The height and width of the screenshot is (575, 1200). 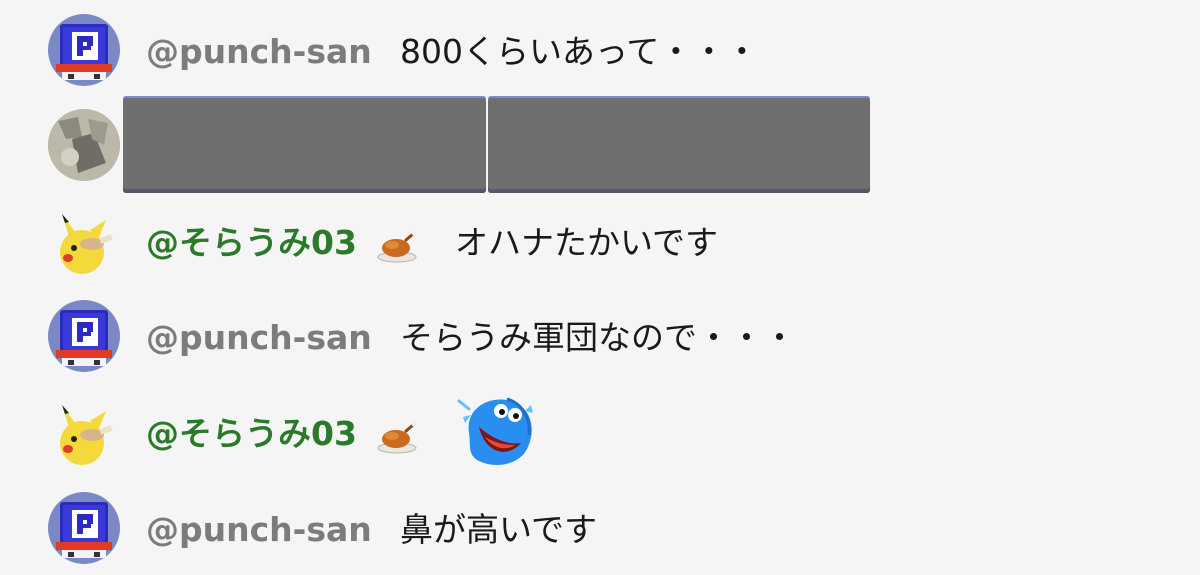 What do you see at coordinates (84, 145) in the screenshot?
I see `photo-avatar-icon` at bounding box center [84, 145].